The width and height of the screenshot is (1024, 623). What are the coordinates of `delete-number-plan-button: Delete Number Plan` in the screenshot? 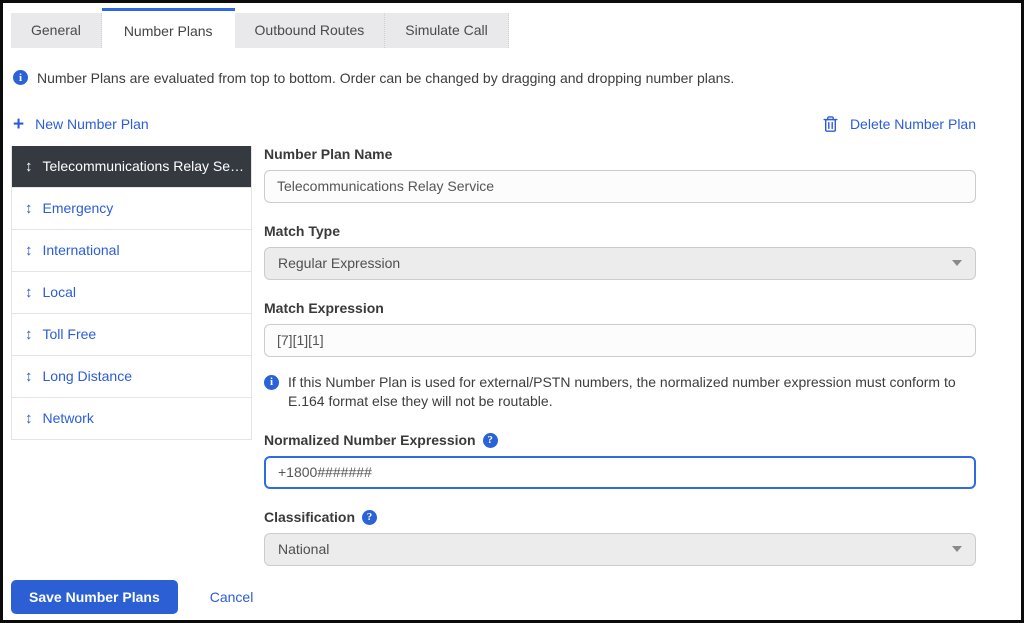 It's located at (899, 124).